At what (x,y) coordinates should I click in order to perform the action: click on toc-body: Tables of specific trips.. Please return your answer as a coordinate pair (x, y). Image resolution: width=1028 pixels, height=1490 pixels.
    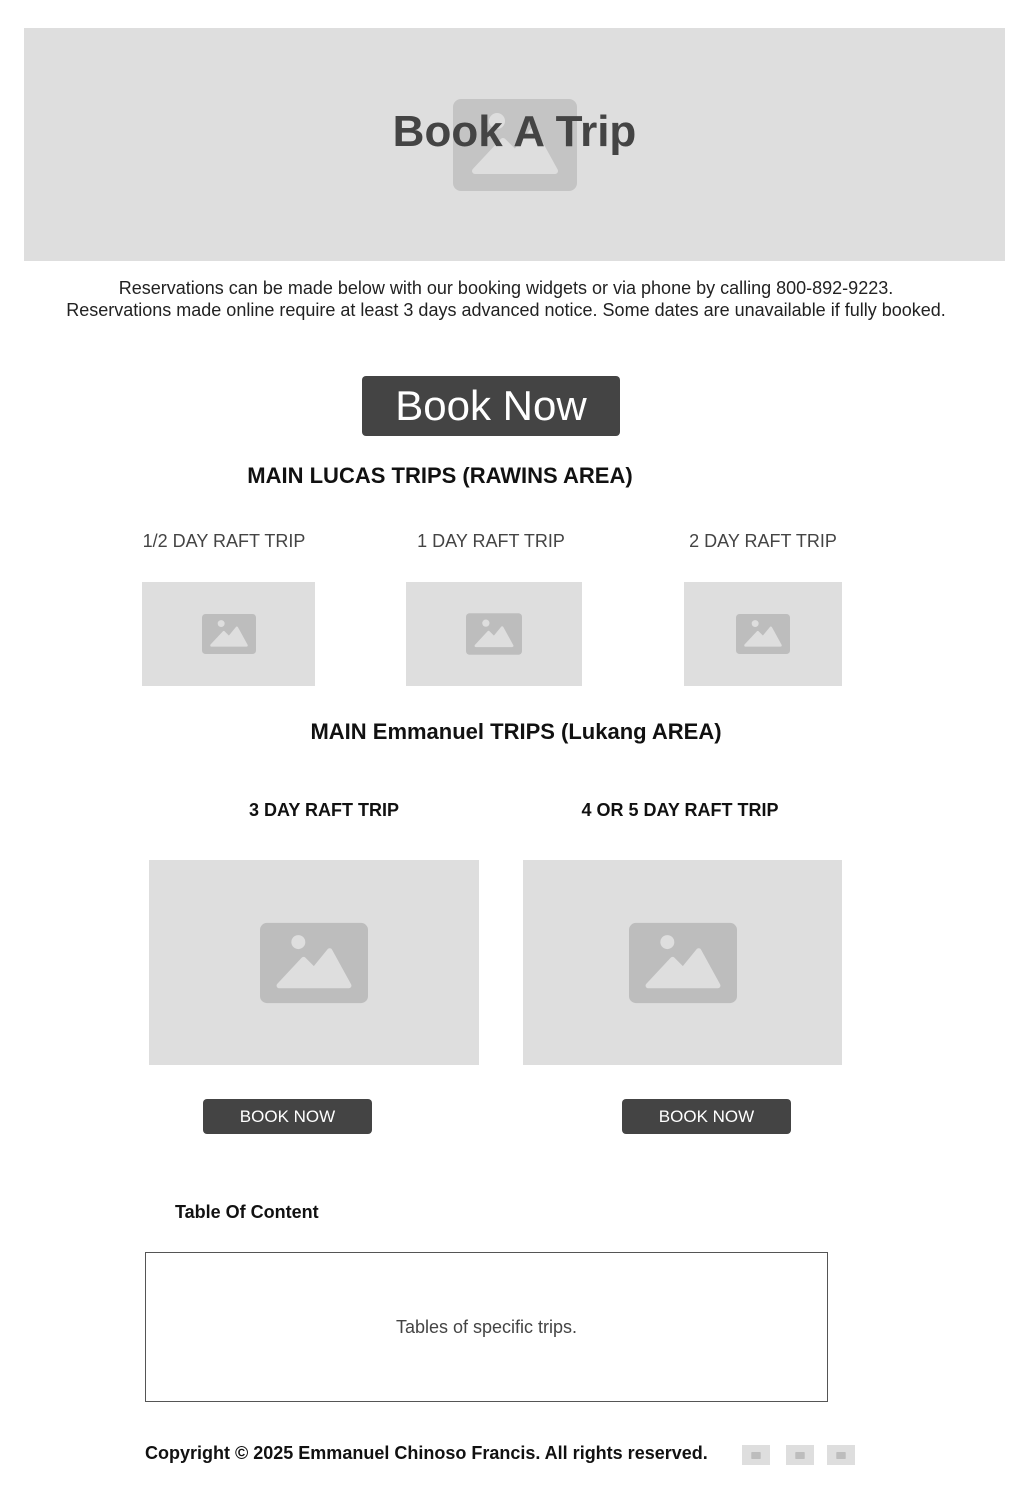
    Looking at the image, I should click on (486, 1326).